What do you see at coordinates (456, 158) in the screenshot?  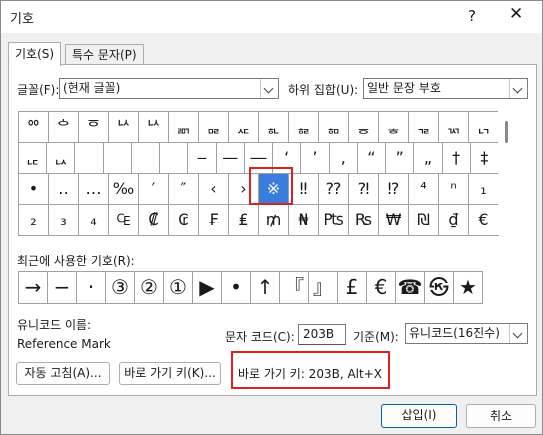 I see `symbol-cell: †` at bounding box center [456, 158].